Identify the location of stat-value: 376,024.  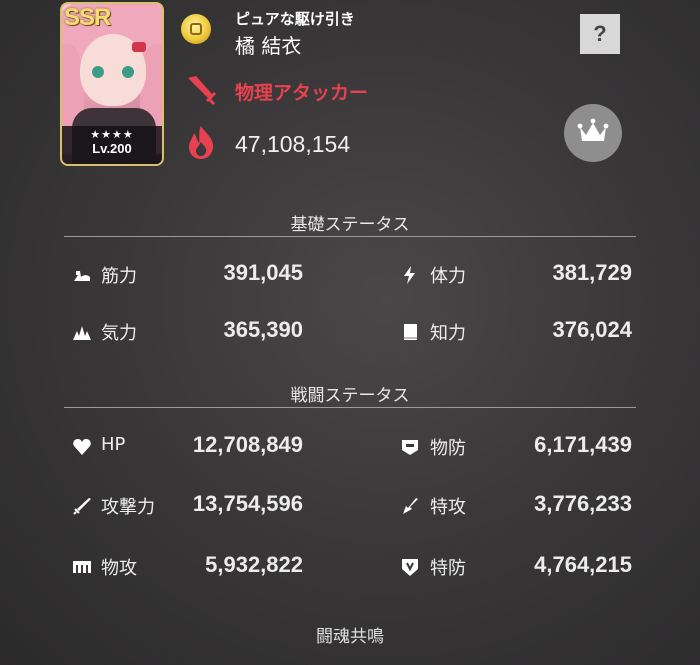
(592, 329).